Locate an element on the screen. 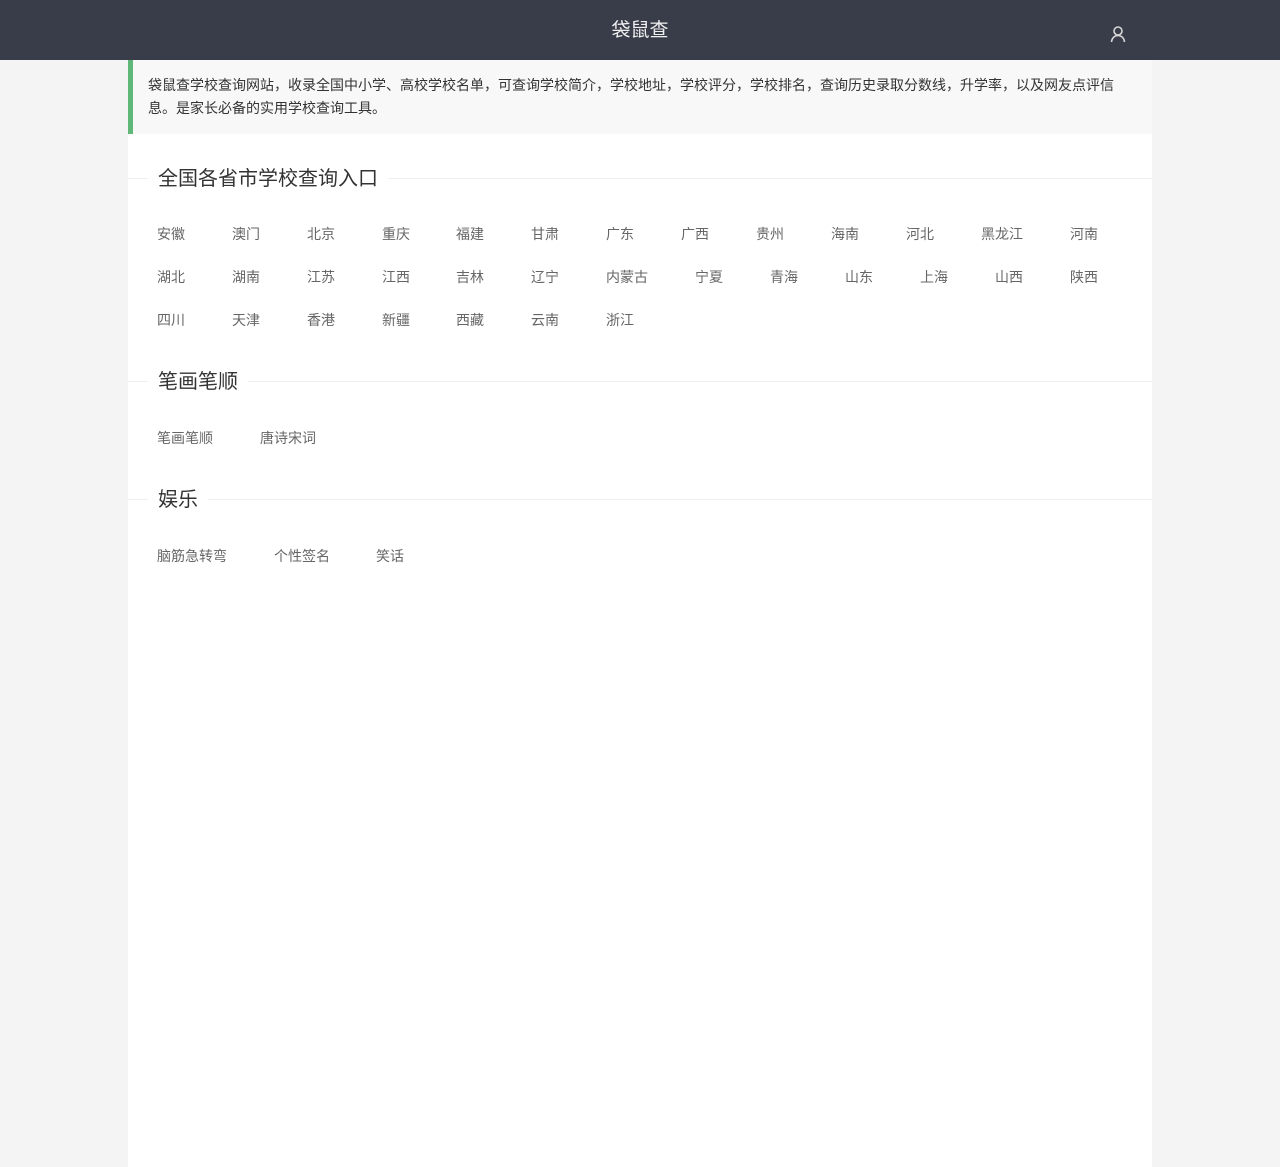  province-link-ningxia: 宁夏 is located at coordinates (709, 278).